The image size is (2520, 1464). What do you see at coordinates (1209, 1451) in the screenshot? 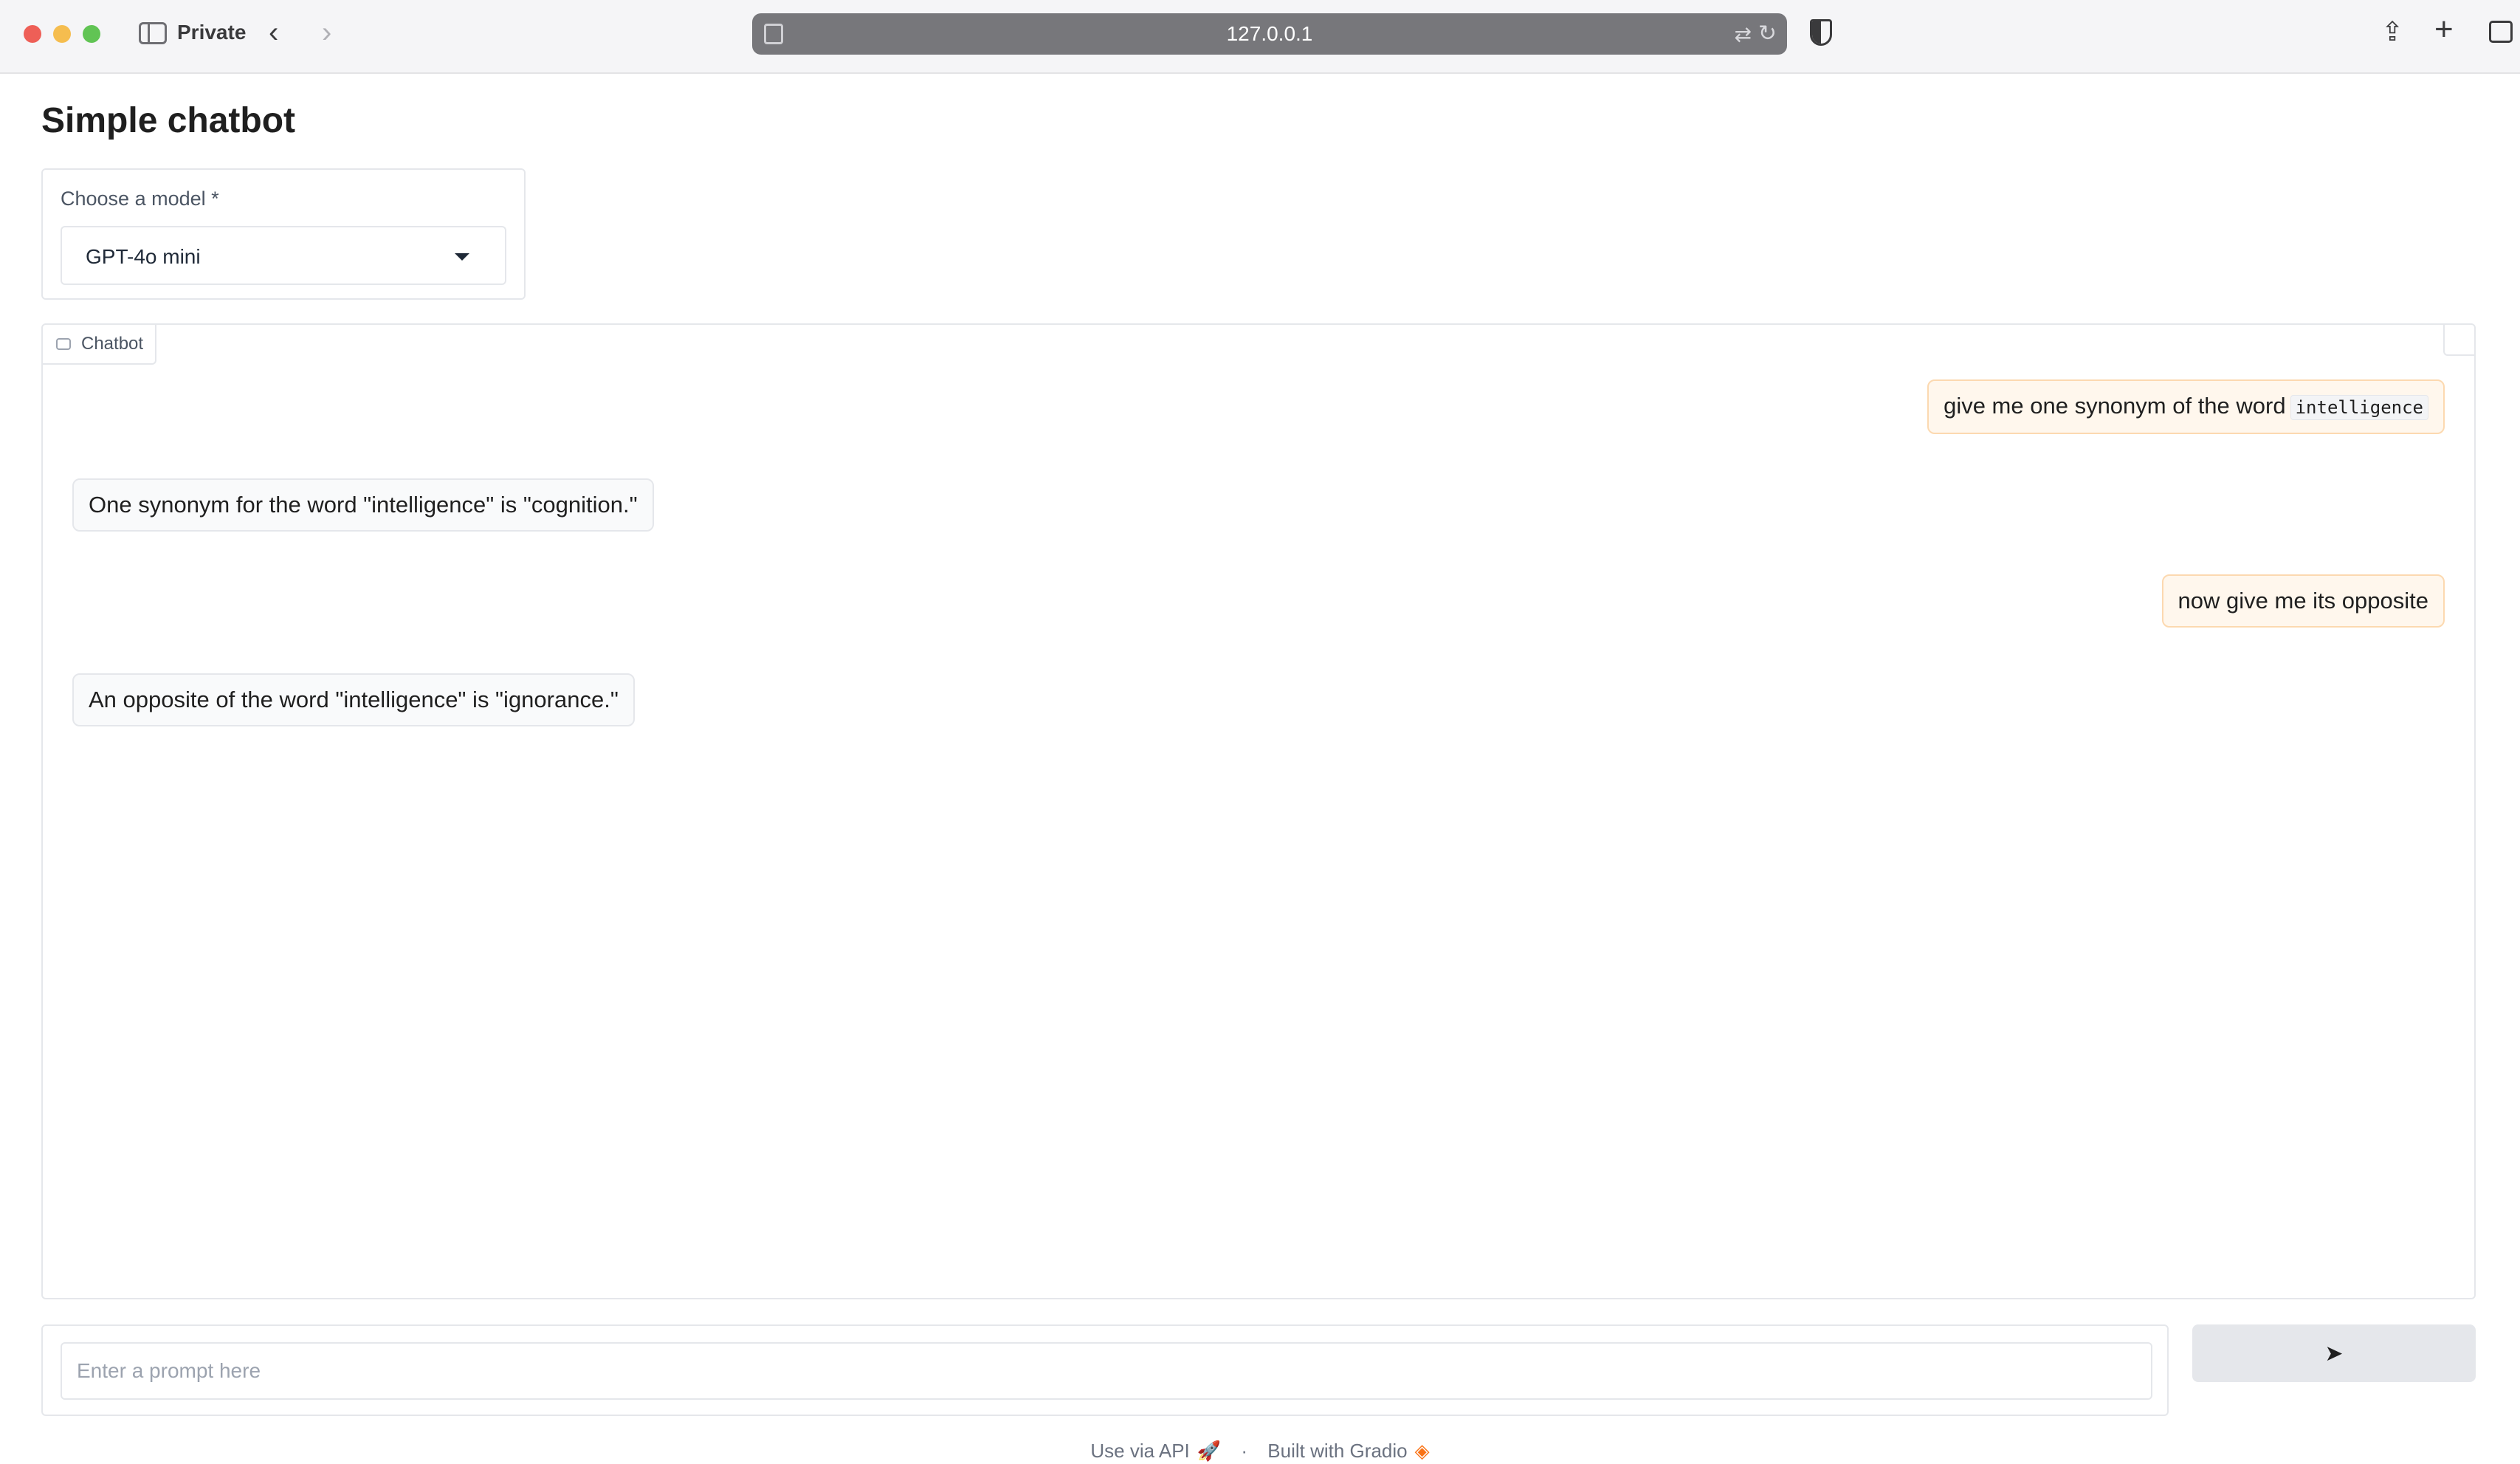
I see `rocket-icon: 🚀` at bounding box center [1209, 1451].